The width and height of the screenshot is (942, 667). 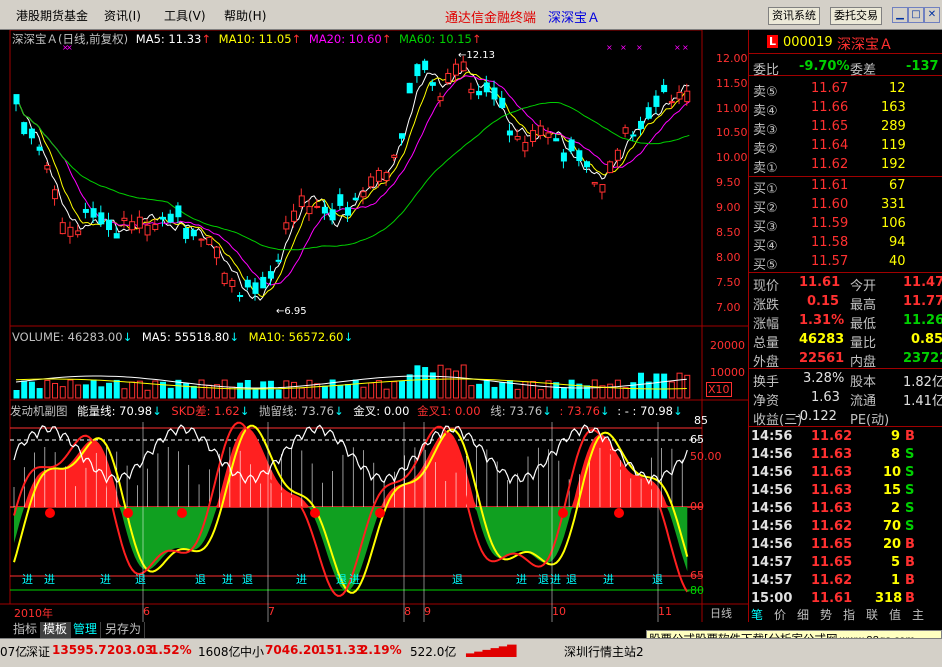 I want to click on menu-tools: 工具(V), so click(x=185, y=15).